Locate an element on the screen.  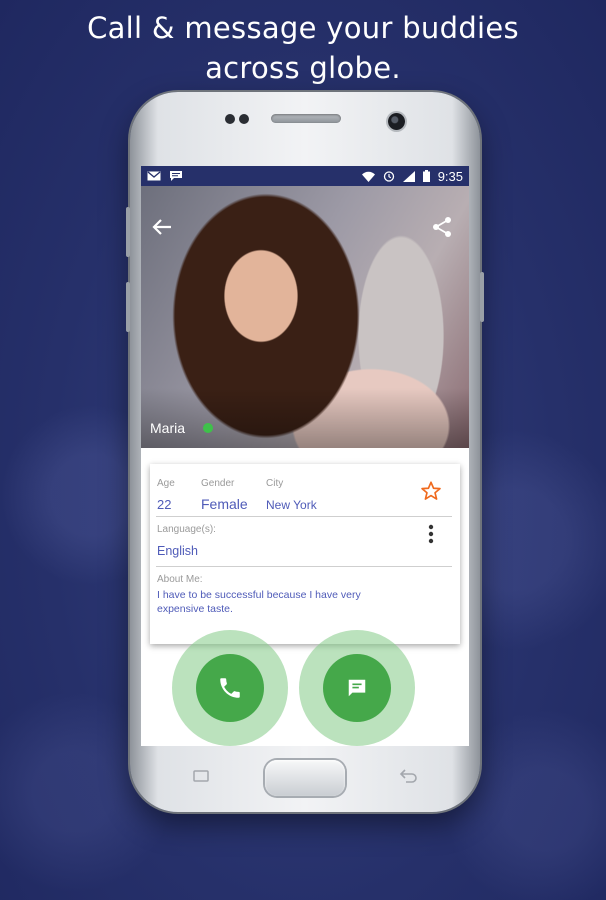
city-label: City is located at coordinates (275, 483).